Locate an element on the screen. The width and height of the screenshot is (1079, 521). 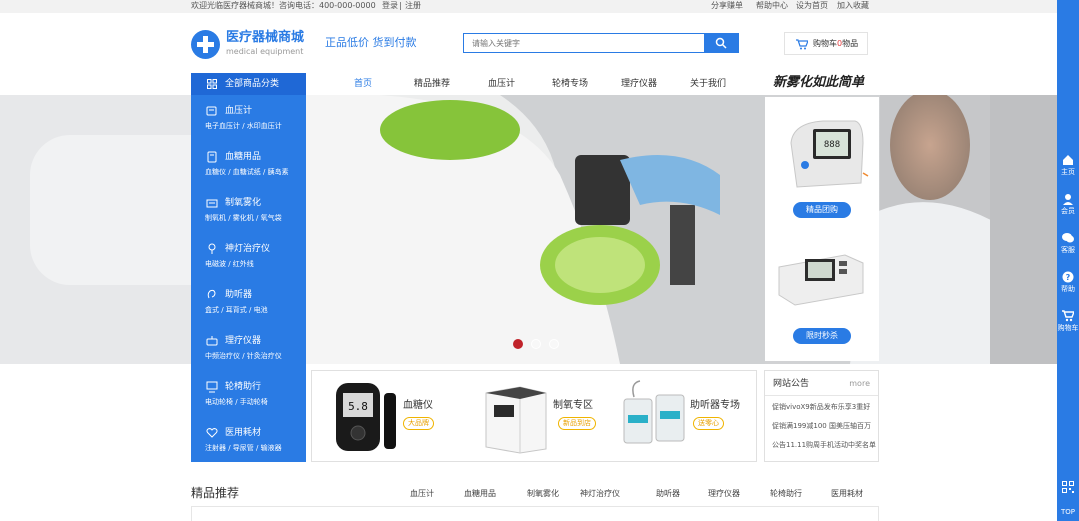
site-subtitle: medical equipment is located at coordinates (265, 51).